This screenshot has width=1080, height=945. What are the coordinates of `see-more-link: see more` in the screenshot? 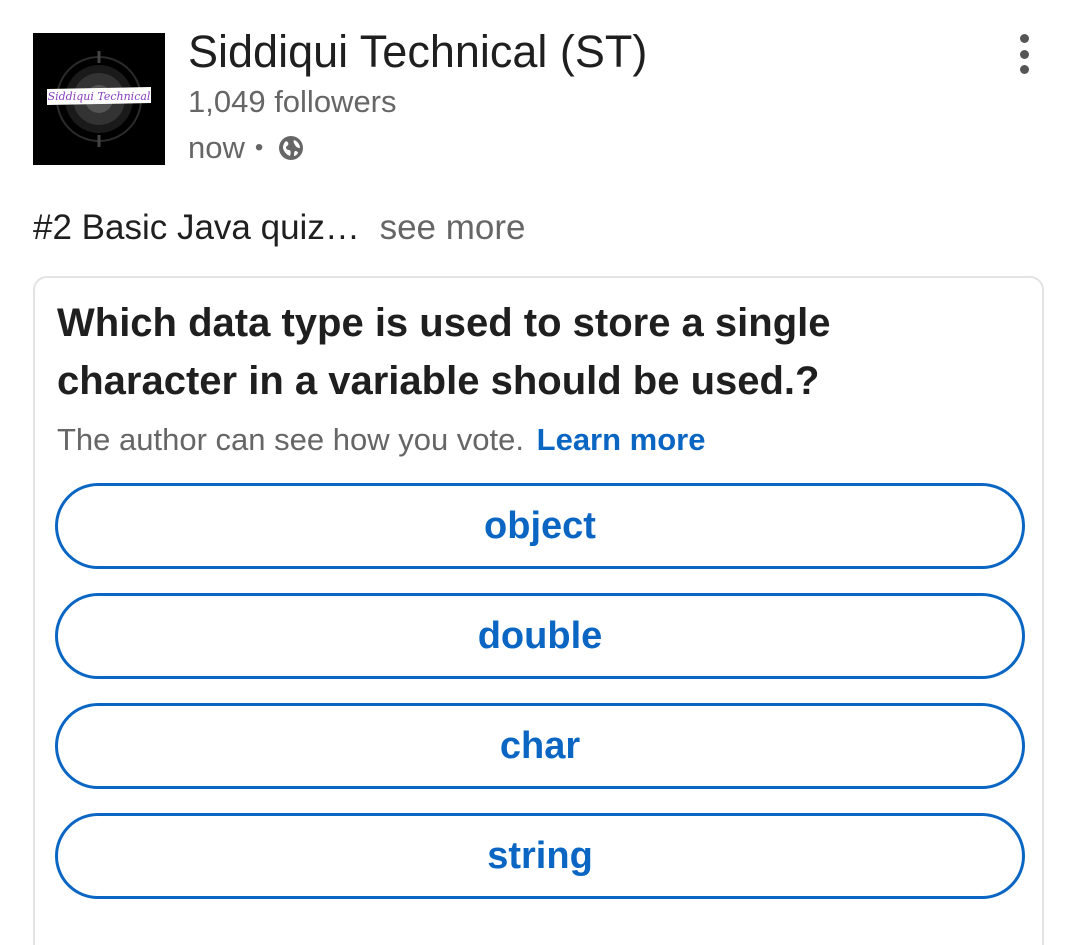 It's located at (453, 227).